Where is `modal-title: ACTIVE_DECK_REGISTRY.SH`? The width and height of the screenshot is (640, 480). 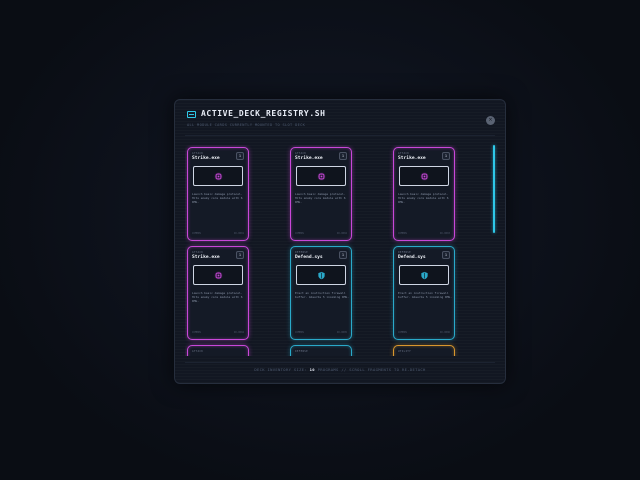
modal-title: ACTIVE_DECK_REGISTRY.SH is located at coordinates (263, 113).